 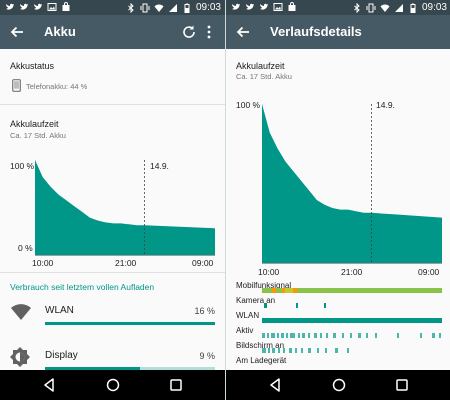 I want to click on more-vert-icon, so click(x=209, y=32).